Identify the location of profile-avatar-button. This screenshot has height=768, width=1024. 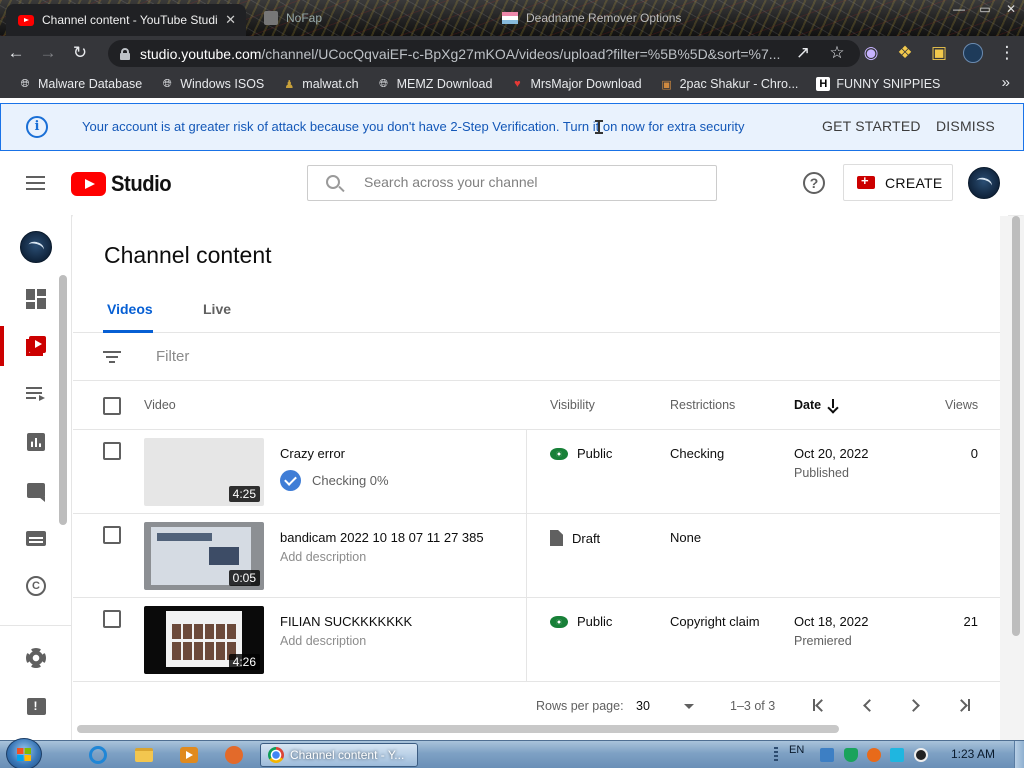
(973, 53).